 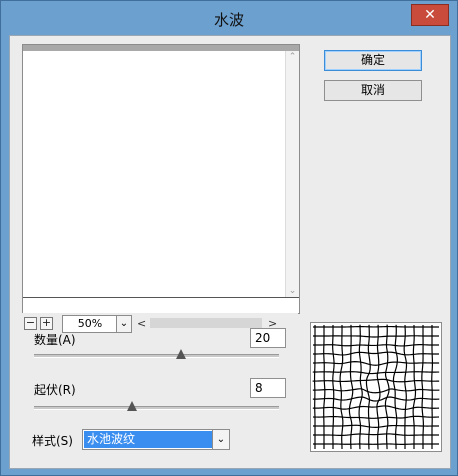 I want to click on ridges-slider-thumb, so click(x=132, y=406).